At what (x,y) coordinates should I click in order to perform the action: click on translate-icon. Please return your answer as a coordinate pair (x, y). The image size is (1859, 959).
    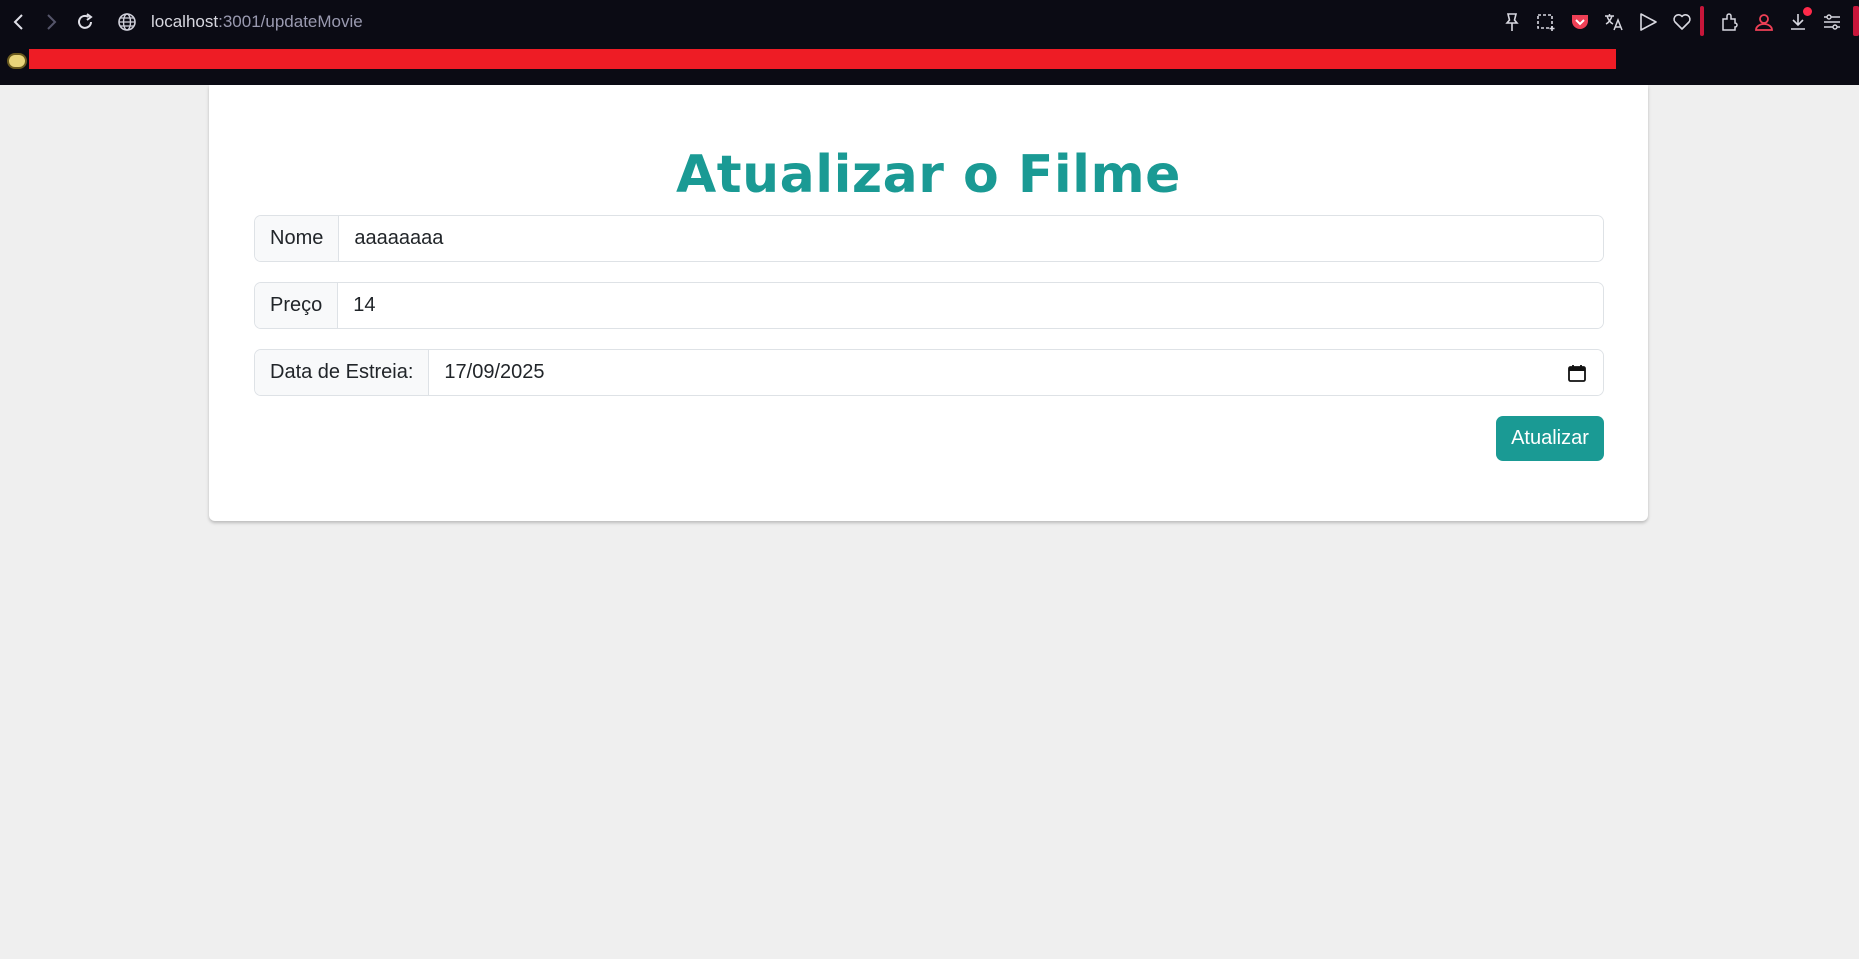
    Looking at the image, I should click on (1614, 22).